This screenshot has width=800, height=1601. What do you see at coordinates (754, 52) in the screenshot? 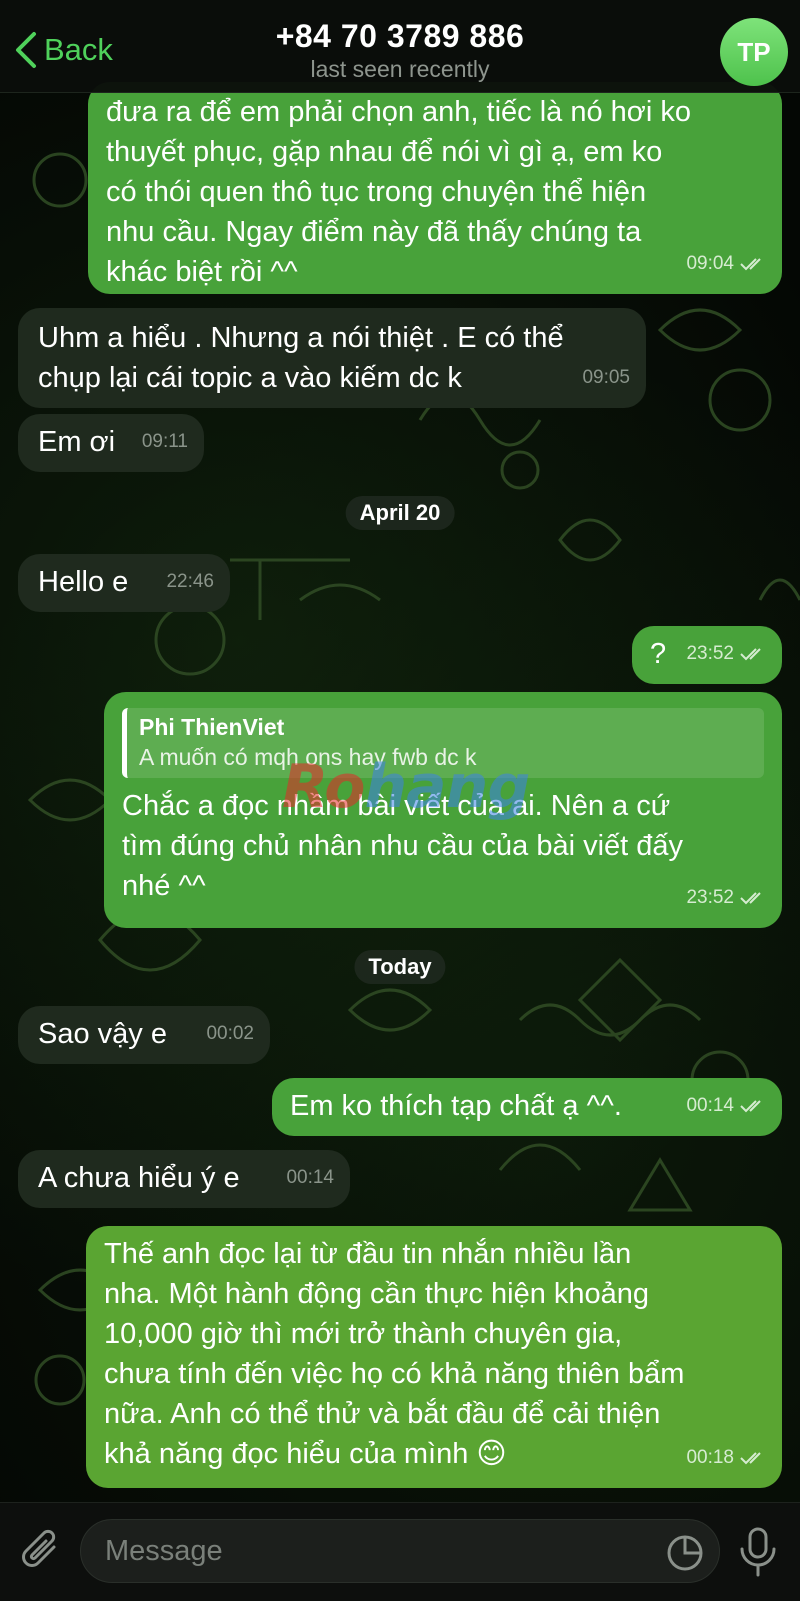
I see `avatar: TP` at bounding box center [754, 52].